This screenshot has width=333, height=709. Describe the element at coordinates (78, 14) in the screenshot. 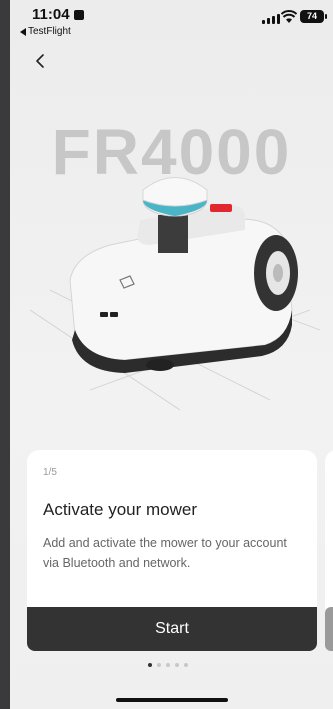

I see `notification-icon` at that location.